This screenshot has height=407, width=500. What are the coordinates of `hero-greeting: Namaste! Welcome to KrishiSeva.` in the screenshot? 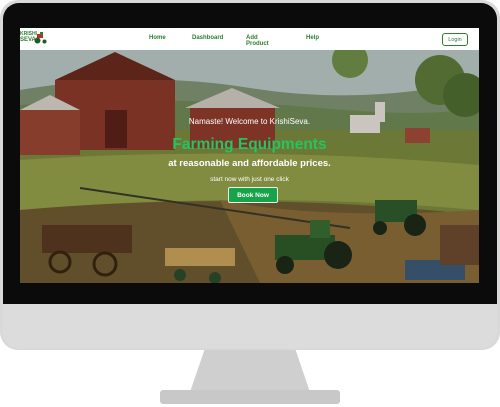 It's located at (249, 121).